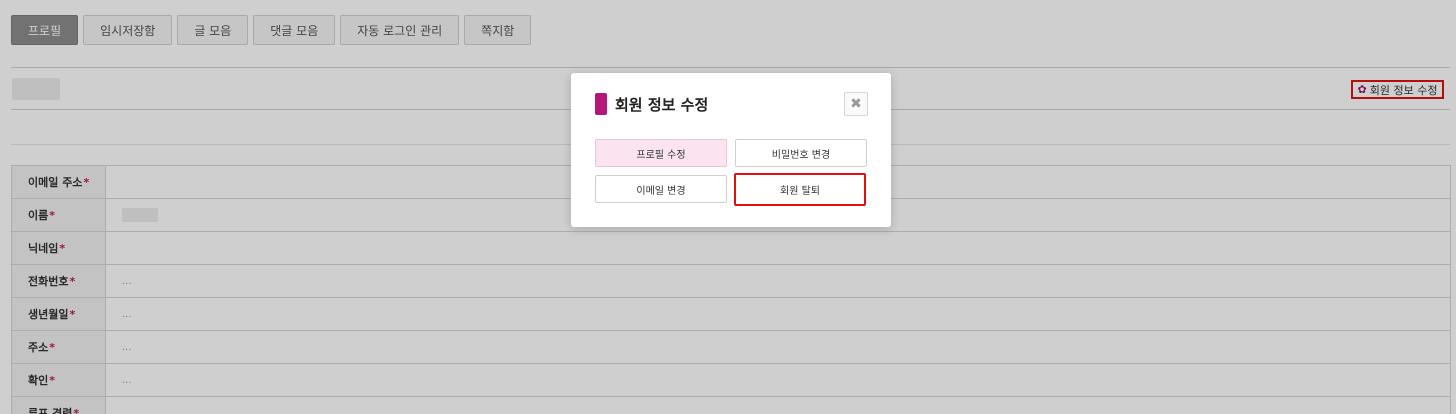  What do you see at coordinates (856, 104) in the screenshot?
I see `close-icon: ✖` at bounding box center [856, 104].